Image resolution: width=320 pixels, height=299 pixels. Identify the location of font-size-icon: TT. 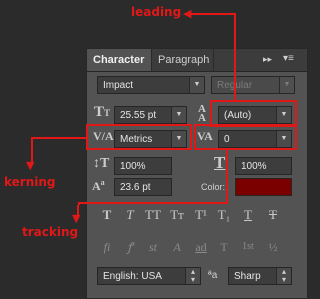
(102, 112).